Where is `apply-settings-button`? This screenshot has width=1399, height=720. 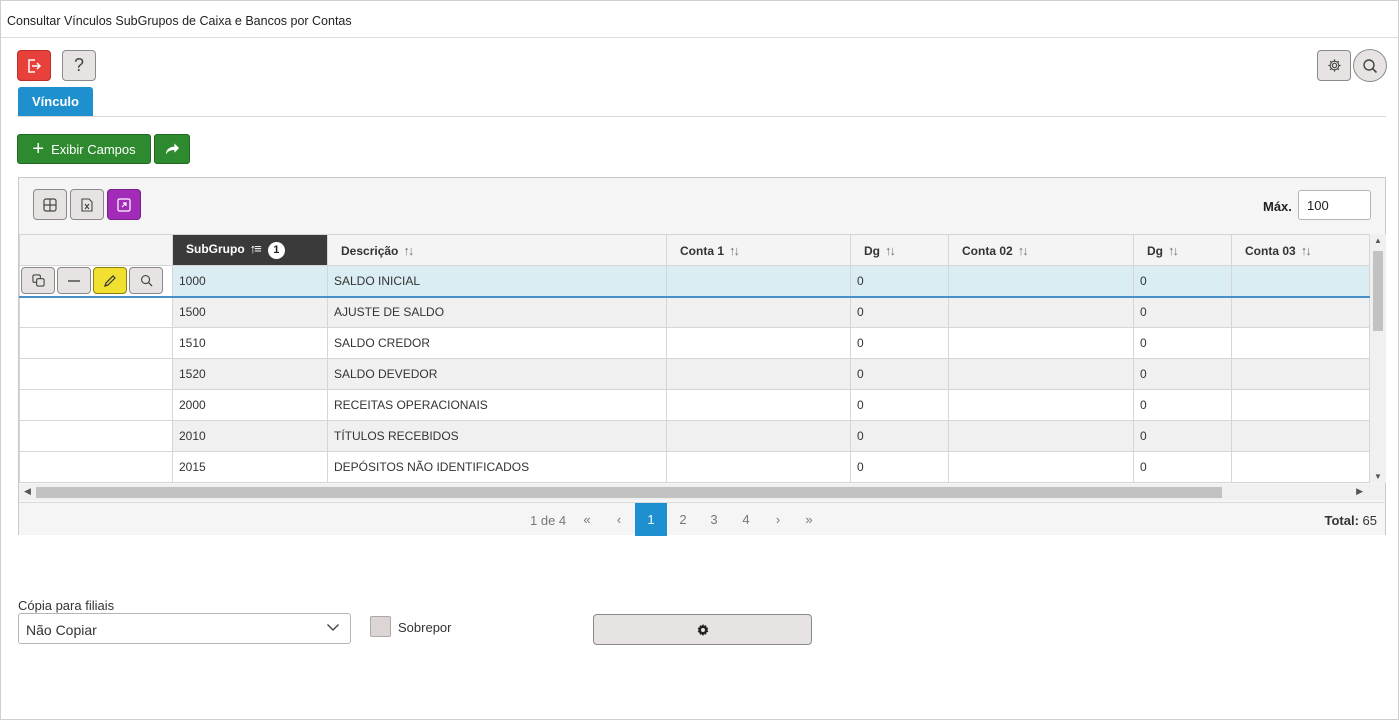
apply-settings-button is located at coordinates (702, 629).